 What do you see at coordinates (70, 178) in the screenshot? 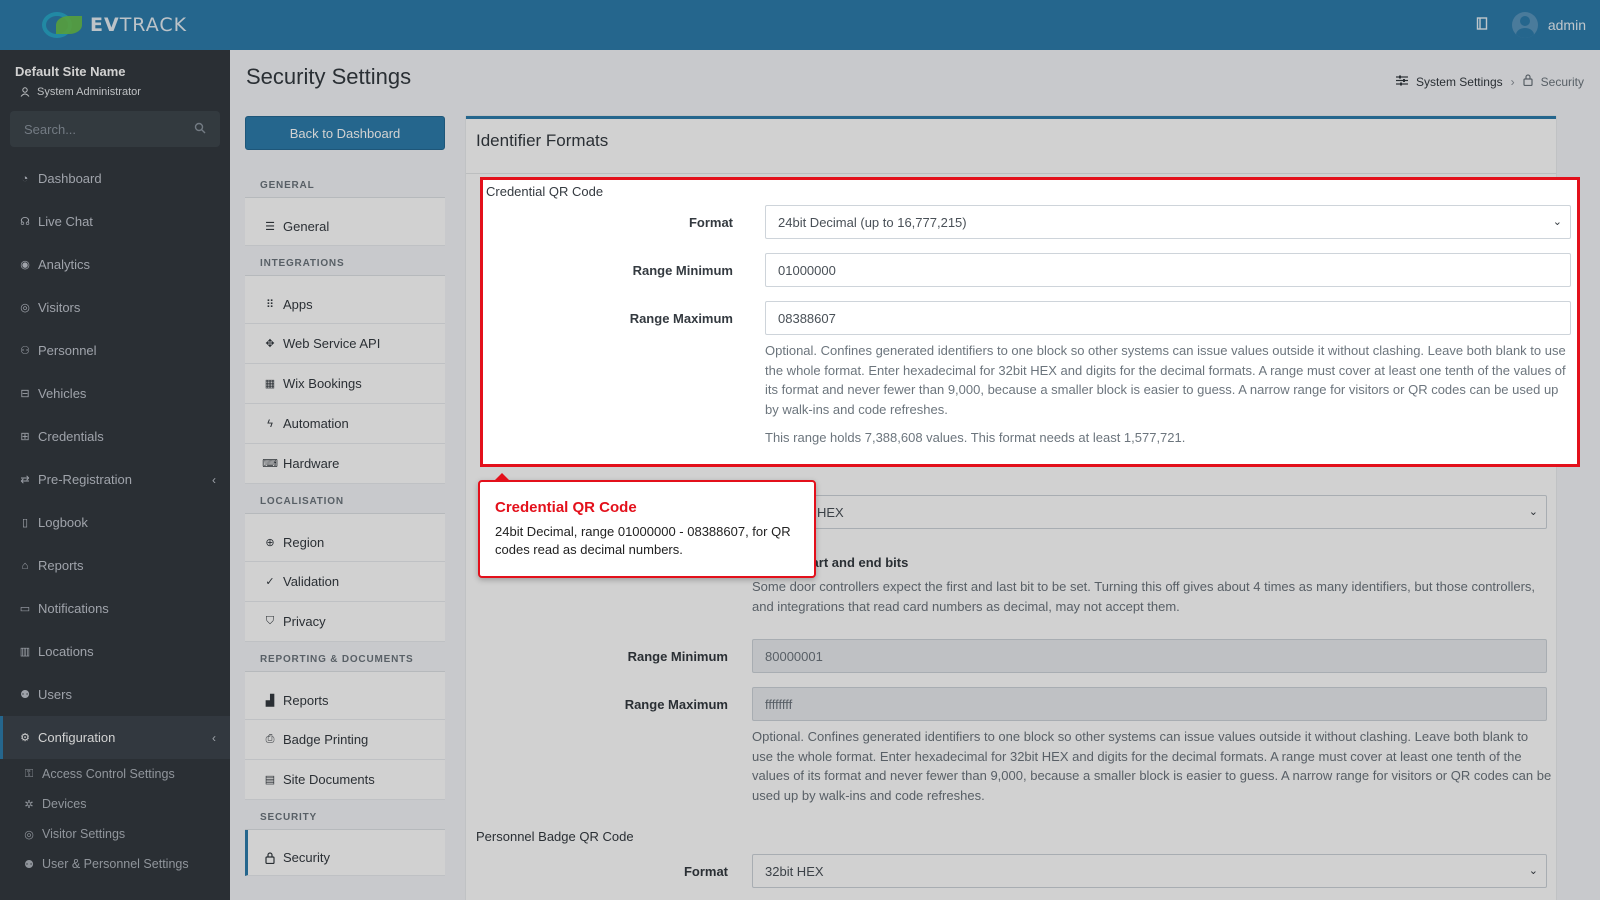
I see `sidebar-item-label: Dashboard` at bounding box center [70, 178].